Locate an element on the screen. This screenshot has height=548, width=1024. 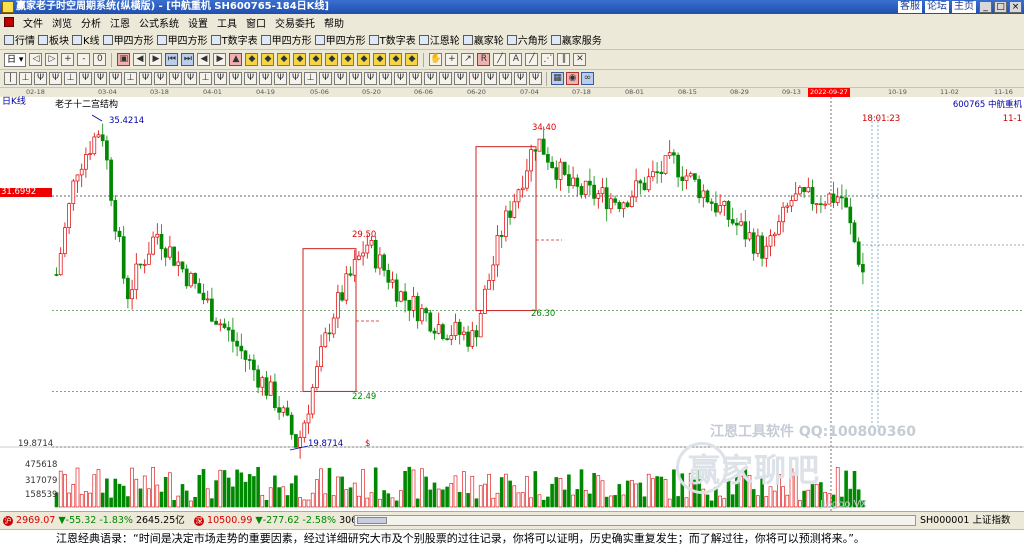
service-button: 嬴家服务 is located at coordinates (576, 39).